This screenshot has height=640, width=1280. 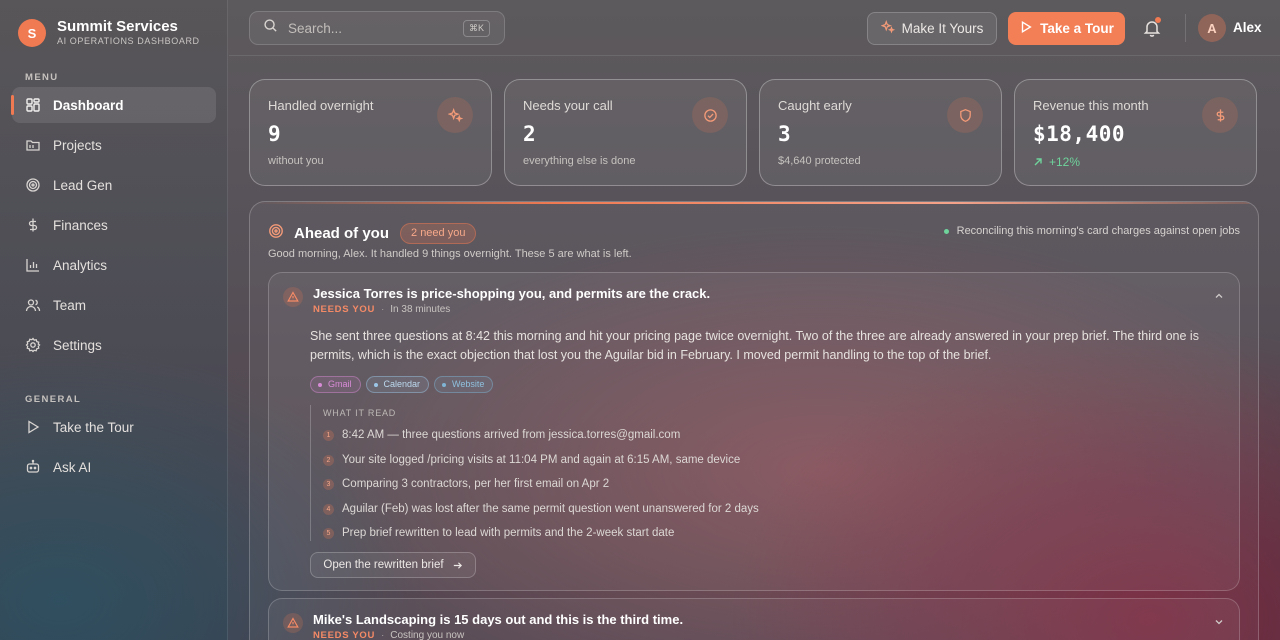 I want to click on sidebar-item-take-the-tour: Take the Tour, so click(x=114, y=427).